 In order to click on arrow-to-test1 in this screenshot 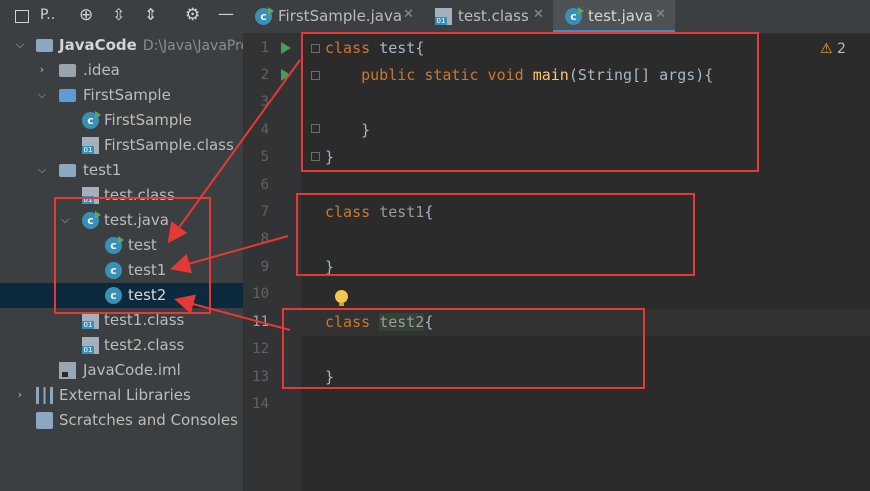, I will do `click(229, 254)`.